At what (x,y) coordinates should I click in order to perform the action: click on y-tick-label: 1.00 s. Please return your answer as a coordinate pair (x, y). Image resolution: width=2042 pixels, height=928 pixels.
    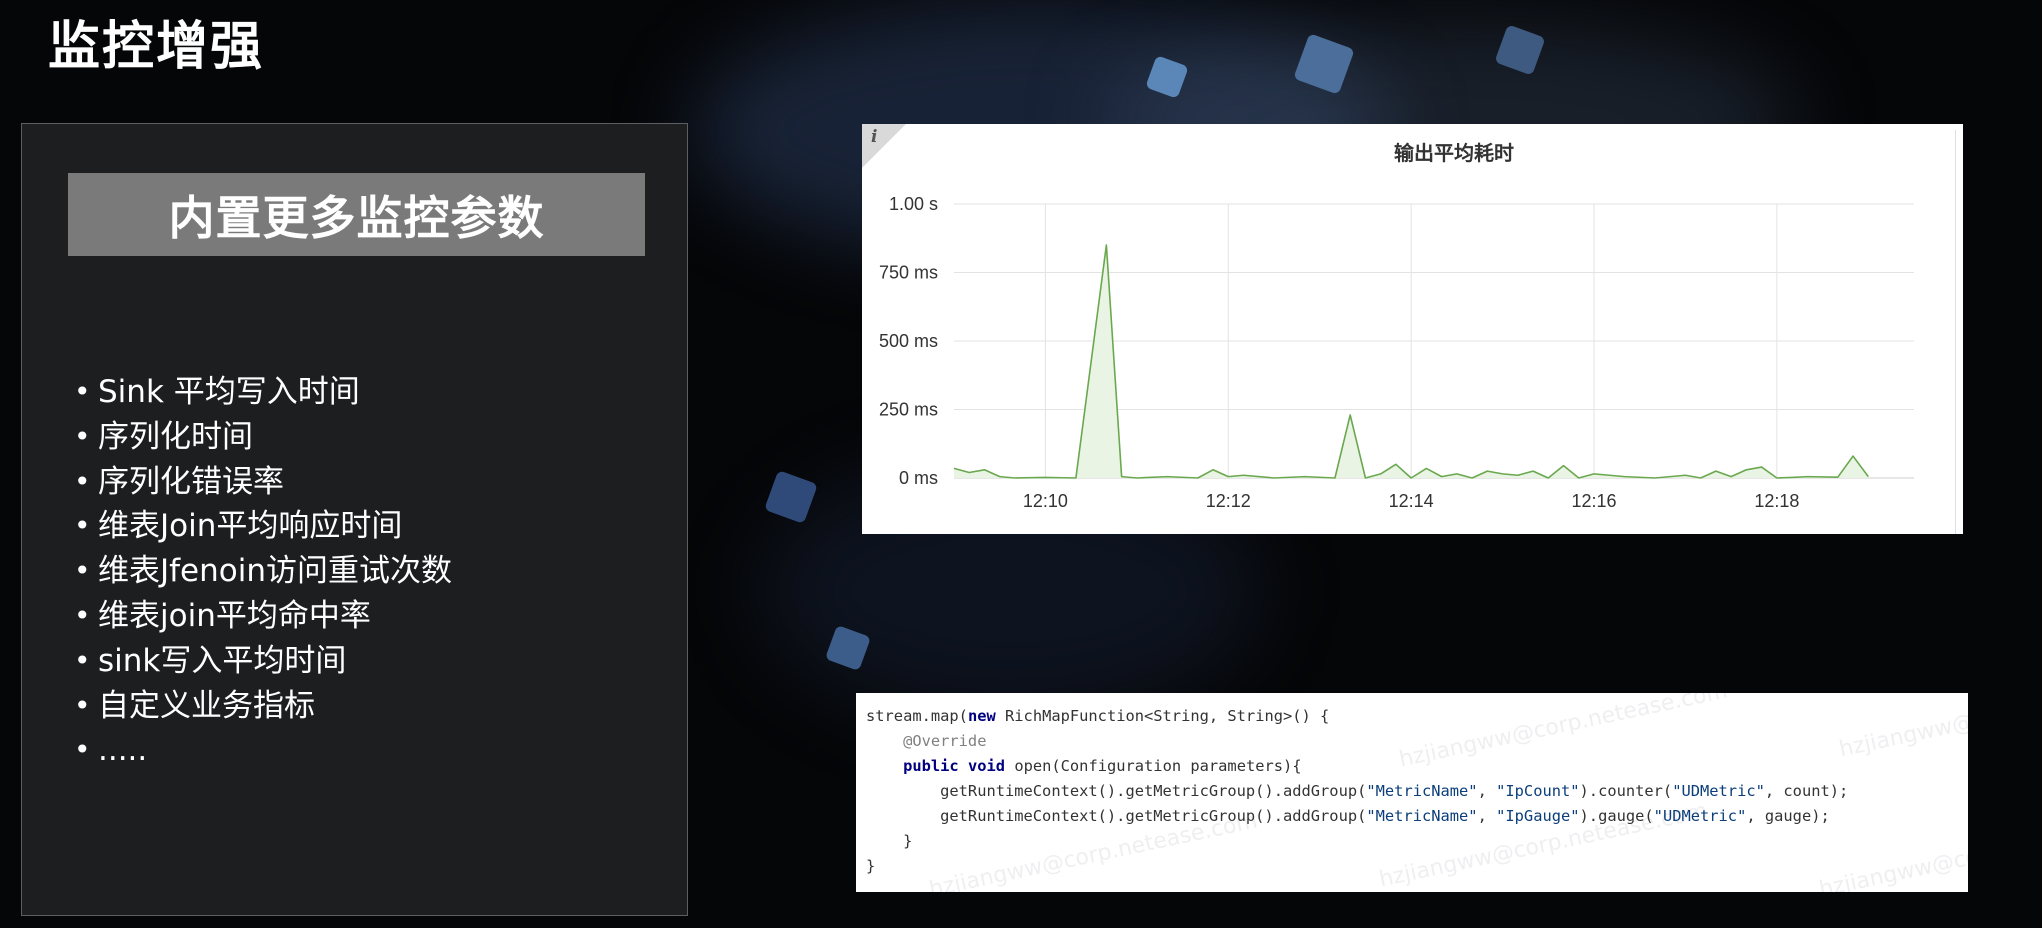
    Looking at the image, I should click on (913, 204).